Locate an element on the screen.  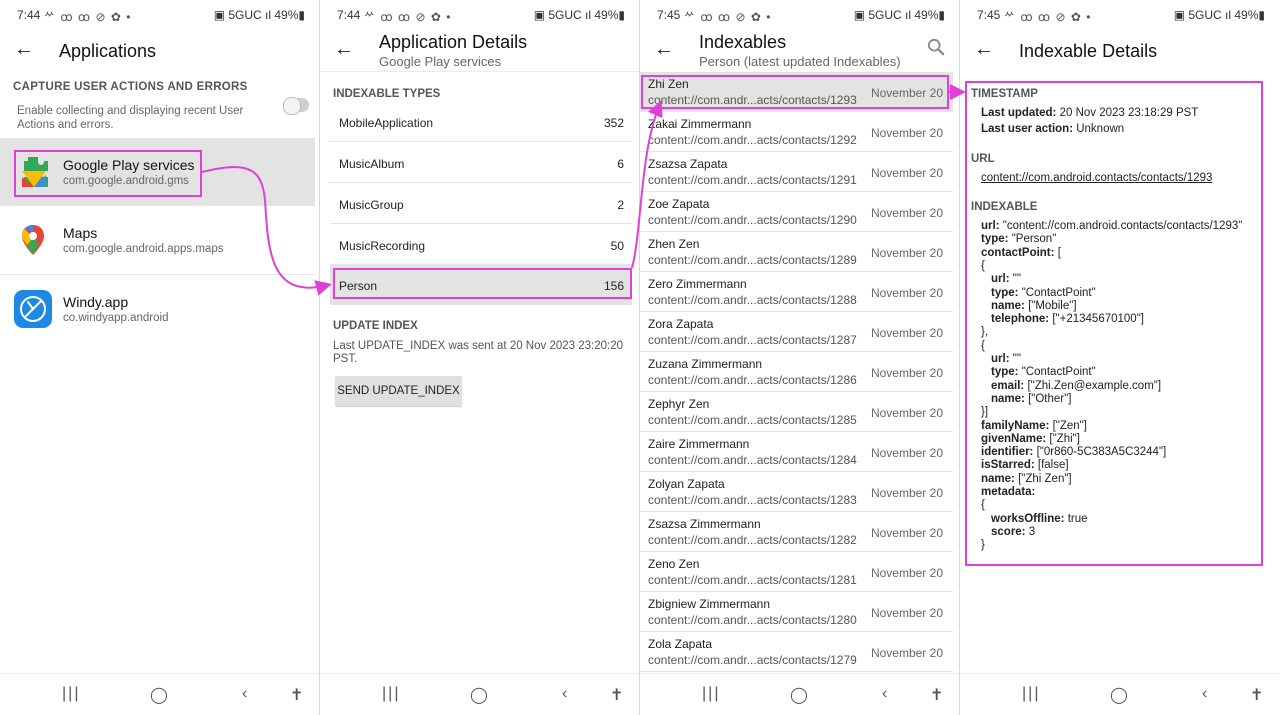
maps-pin-icon is located at coordinates (33, 240).